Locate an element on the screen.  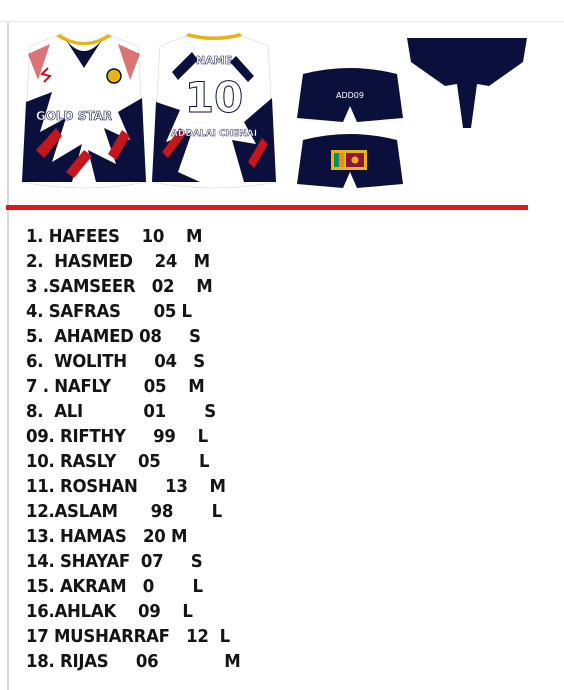
roster-row: 17 MUSHARRAF 12 L is located at coordinates (128, 636).